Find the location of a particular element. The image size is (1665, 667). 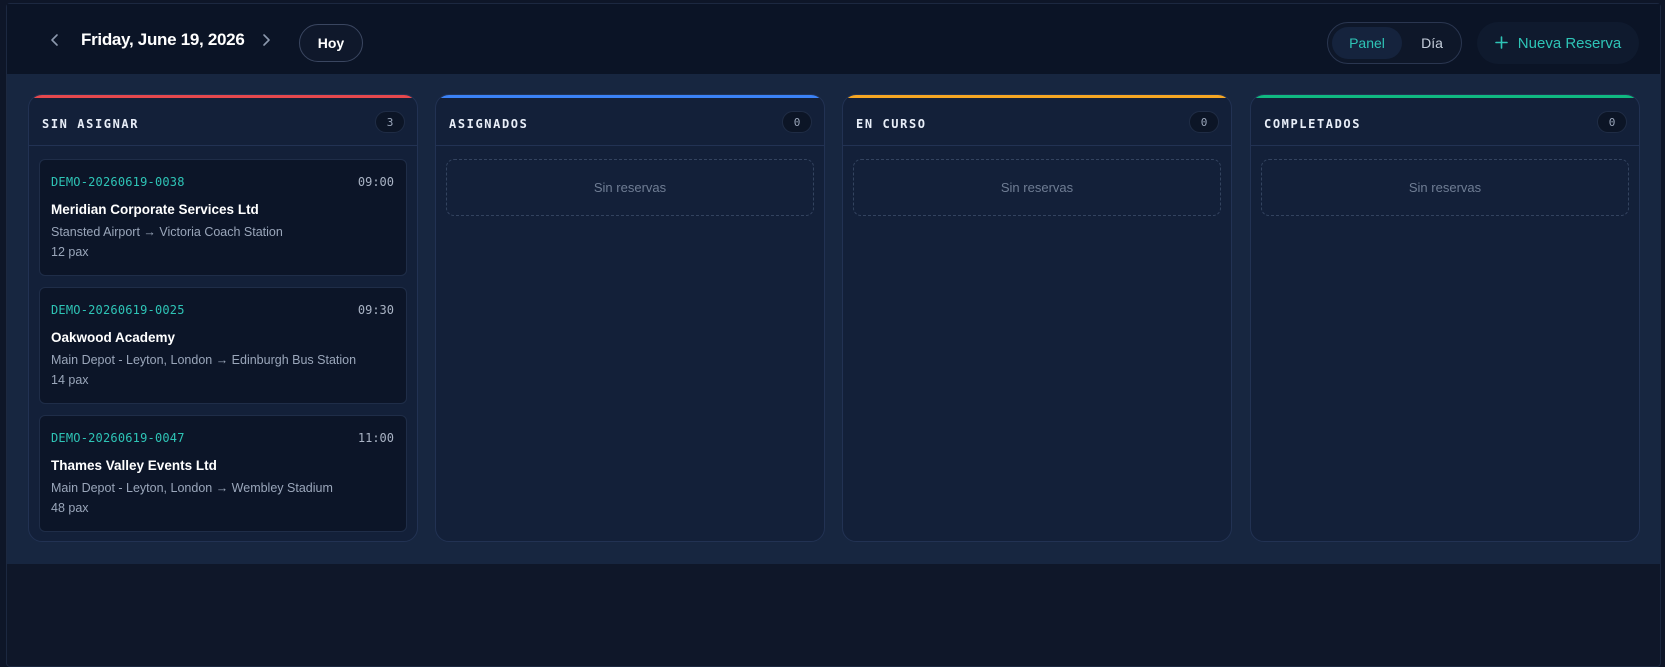

view-toggle: Panel Día is located at coordinates (1394, 43).